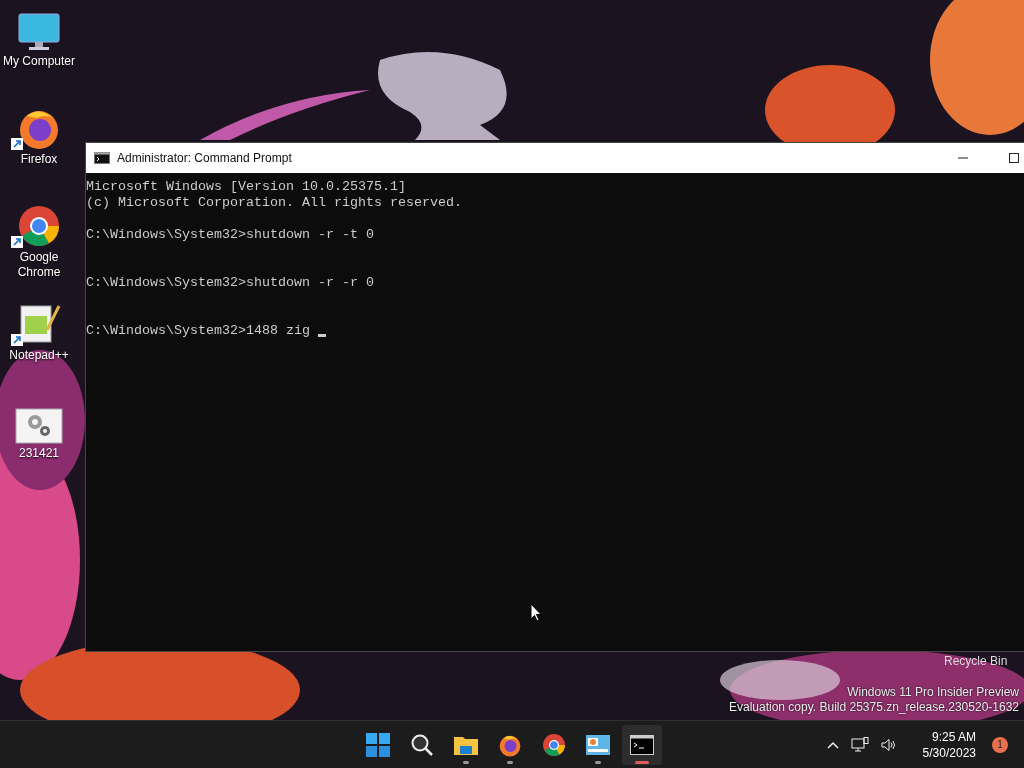  What do you see at coordinates (536, 612) in the screenshot?
I see `mouse-pointer-icon` at bounding box center [536, 612].